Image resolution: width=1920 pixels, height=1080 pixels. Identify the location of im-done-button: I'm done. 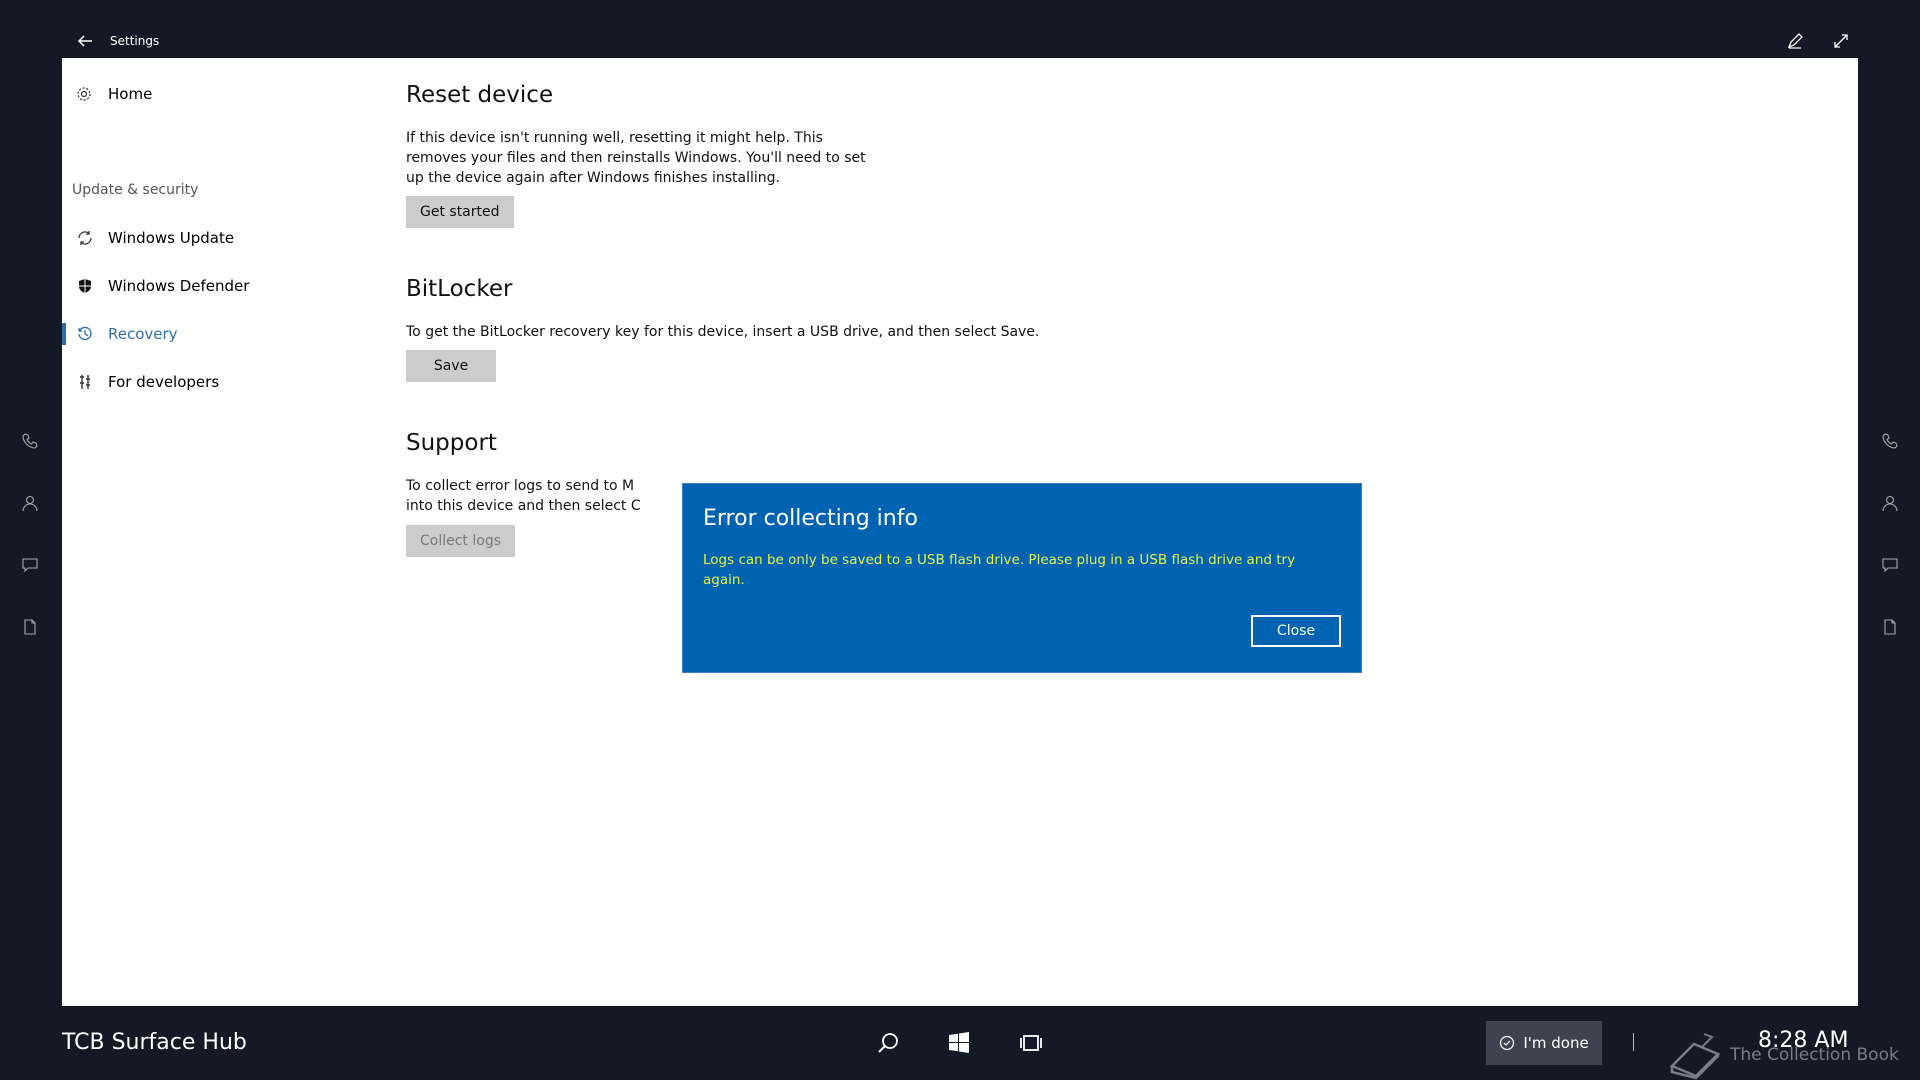
(1544, 1043).